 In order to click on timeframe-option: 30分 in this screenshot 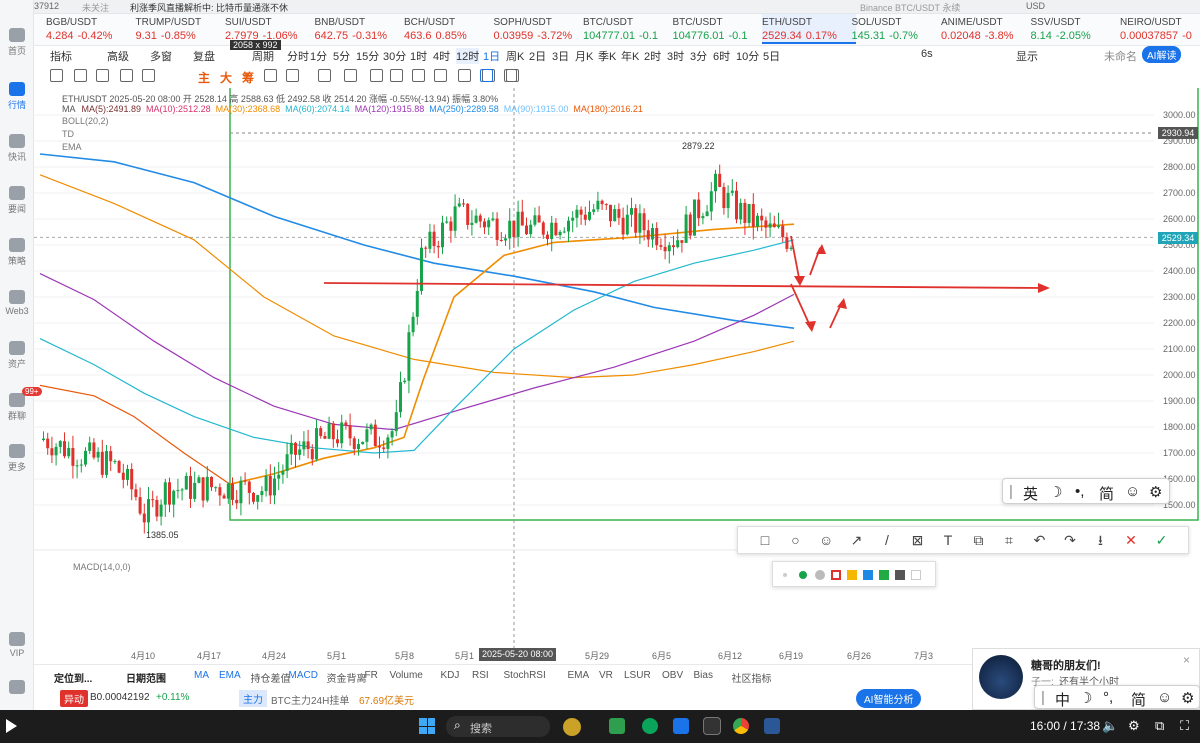, I will do `click(394, 56)`.